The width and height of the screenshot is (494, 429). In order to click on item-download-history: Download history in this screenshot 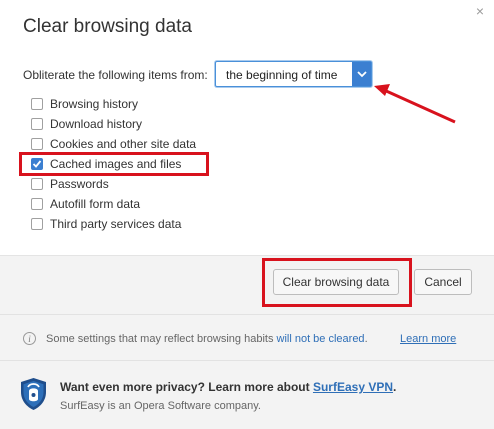, I will do `click(121, 125)`.